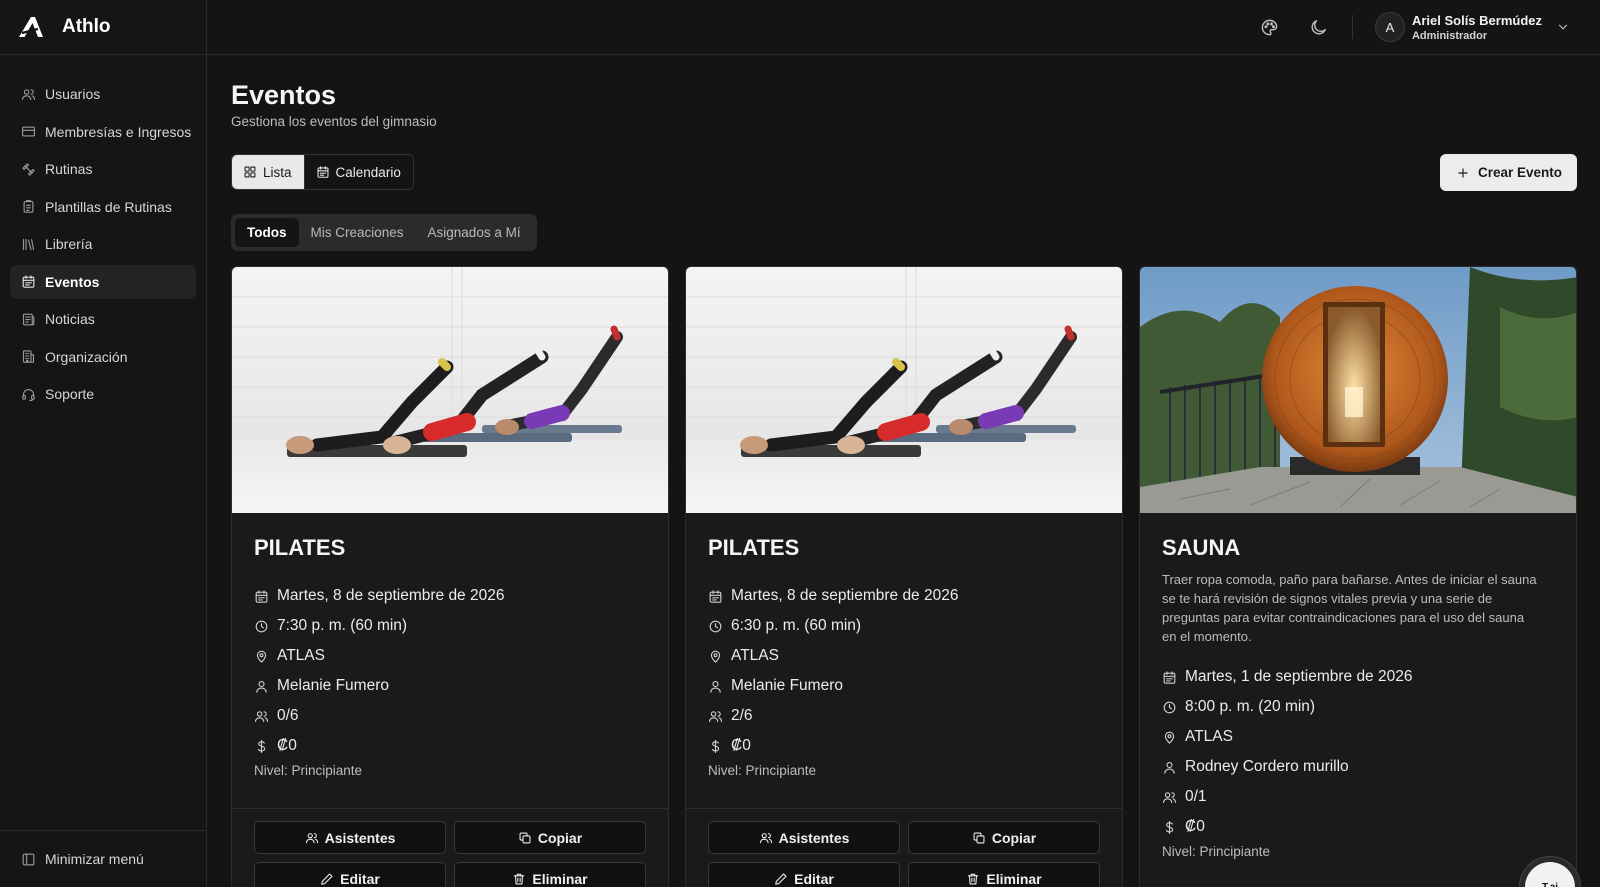 Image resolution: width=1600 pixels, height=887 pixels. Describe the element at coordinates (1201, 547) in the screenshot. I see `event-title: SAUNA` at that location.